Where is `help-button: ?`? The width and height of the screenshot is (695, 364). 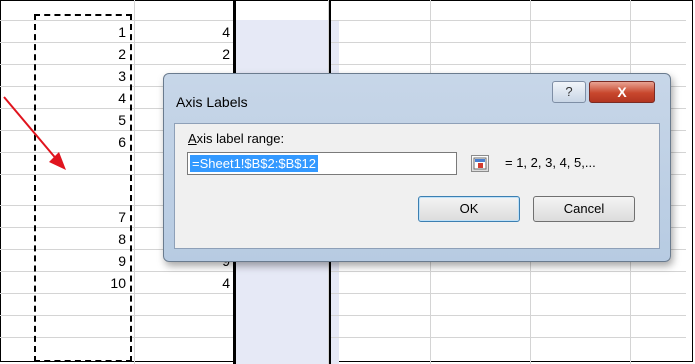 help-button: ? is located at coordinates (569, 92).